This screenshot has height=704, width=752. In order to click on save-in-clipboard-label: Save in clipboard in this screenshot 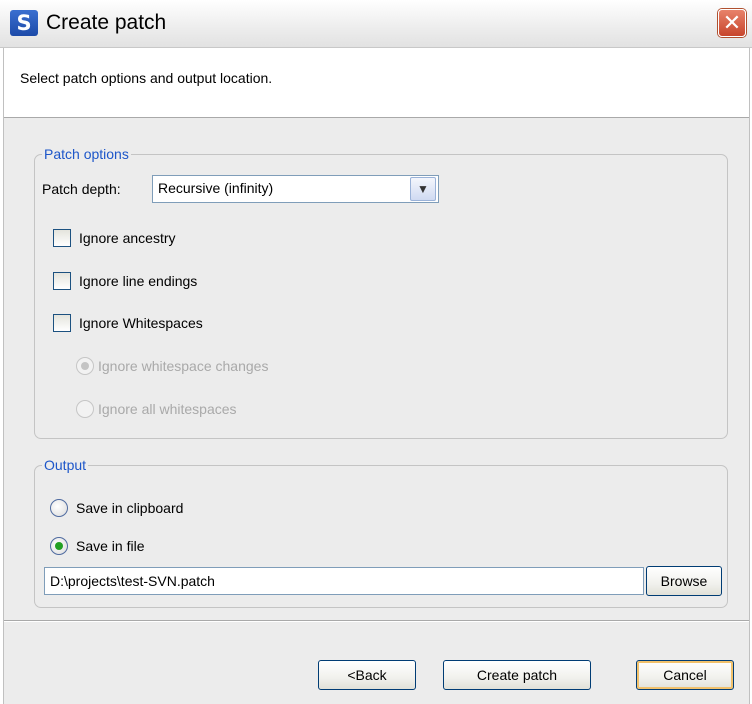, I will do `click(130, 508)`.